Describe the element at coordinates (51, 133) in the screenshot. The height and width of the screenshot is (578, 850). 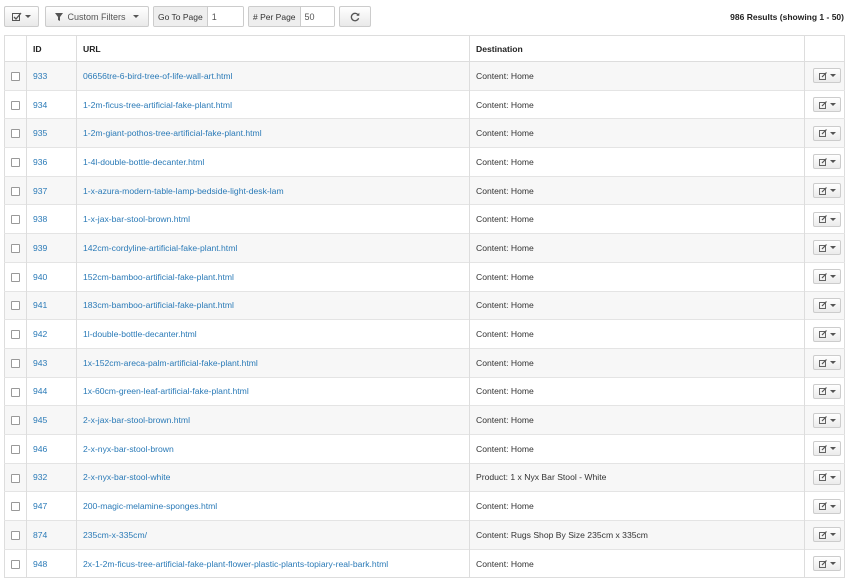
I see `id-cell: 935` at that location.